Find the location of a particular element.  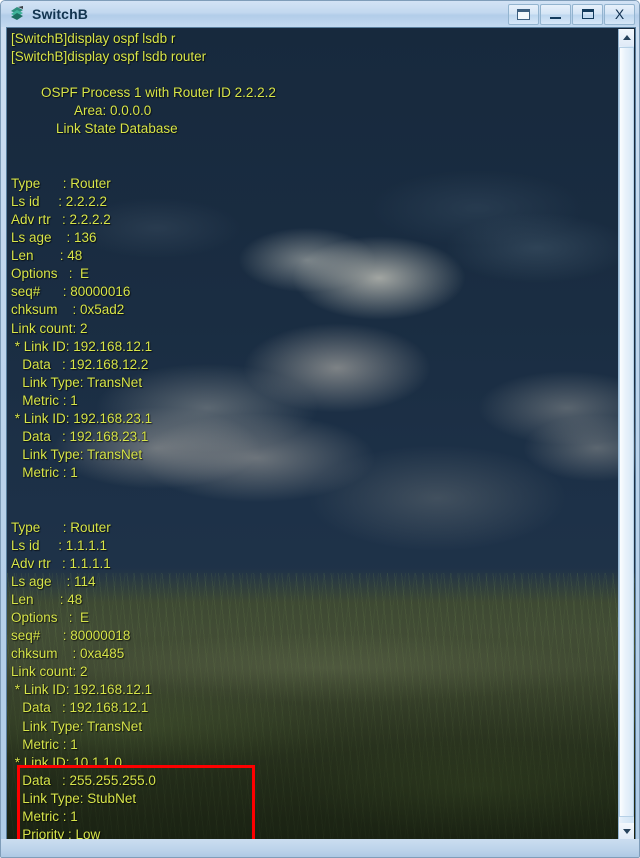

lsa-field-line: chksum : 0x5ad2 is located at coordinates (68, 310).